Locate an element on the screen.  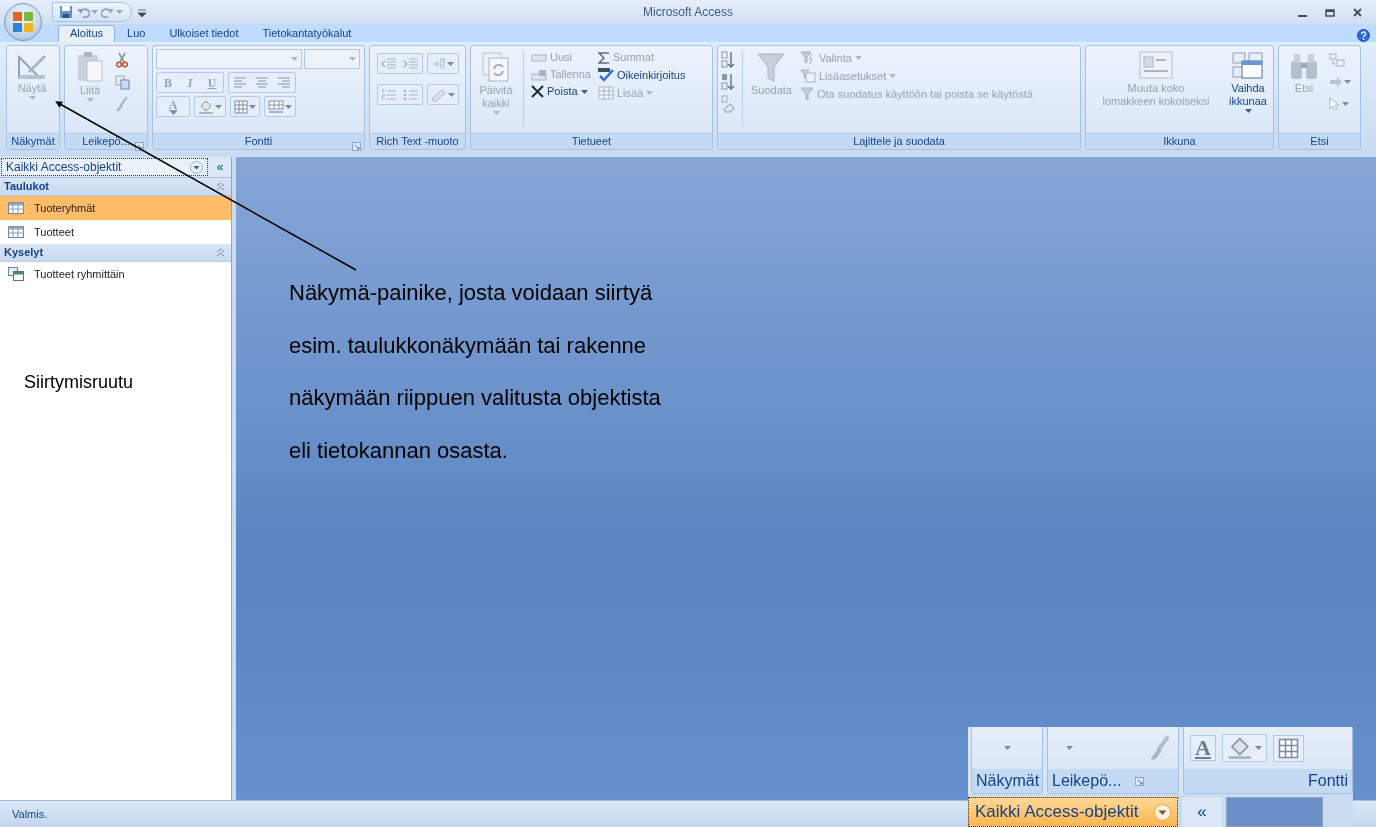
x-icon is located at coordinates (537, 91).